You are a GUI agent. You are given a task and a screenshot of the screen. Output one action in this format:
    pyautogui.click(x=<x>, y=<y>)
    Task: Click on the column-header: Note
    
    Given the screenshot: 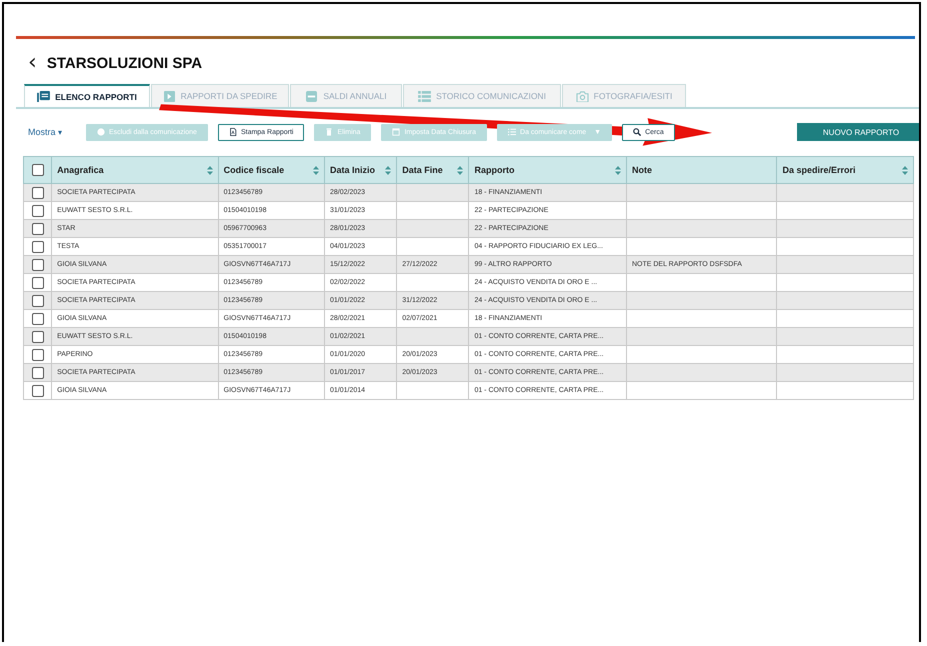 What is the action you would take?
    pyautogui.click(x=642, y=170)
    